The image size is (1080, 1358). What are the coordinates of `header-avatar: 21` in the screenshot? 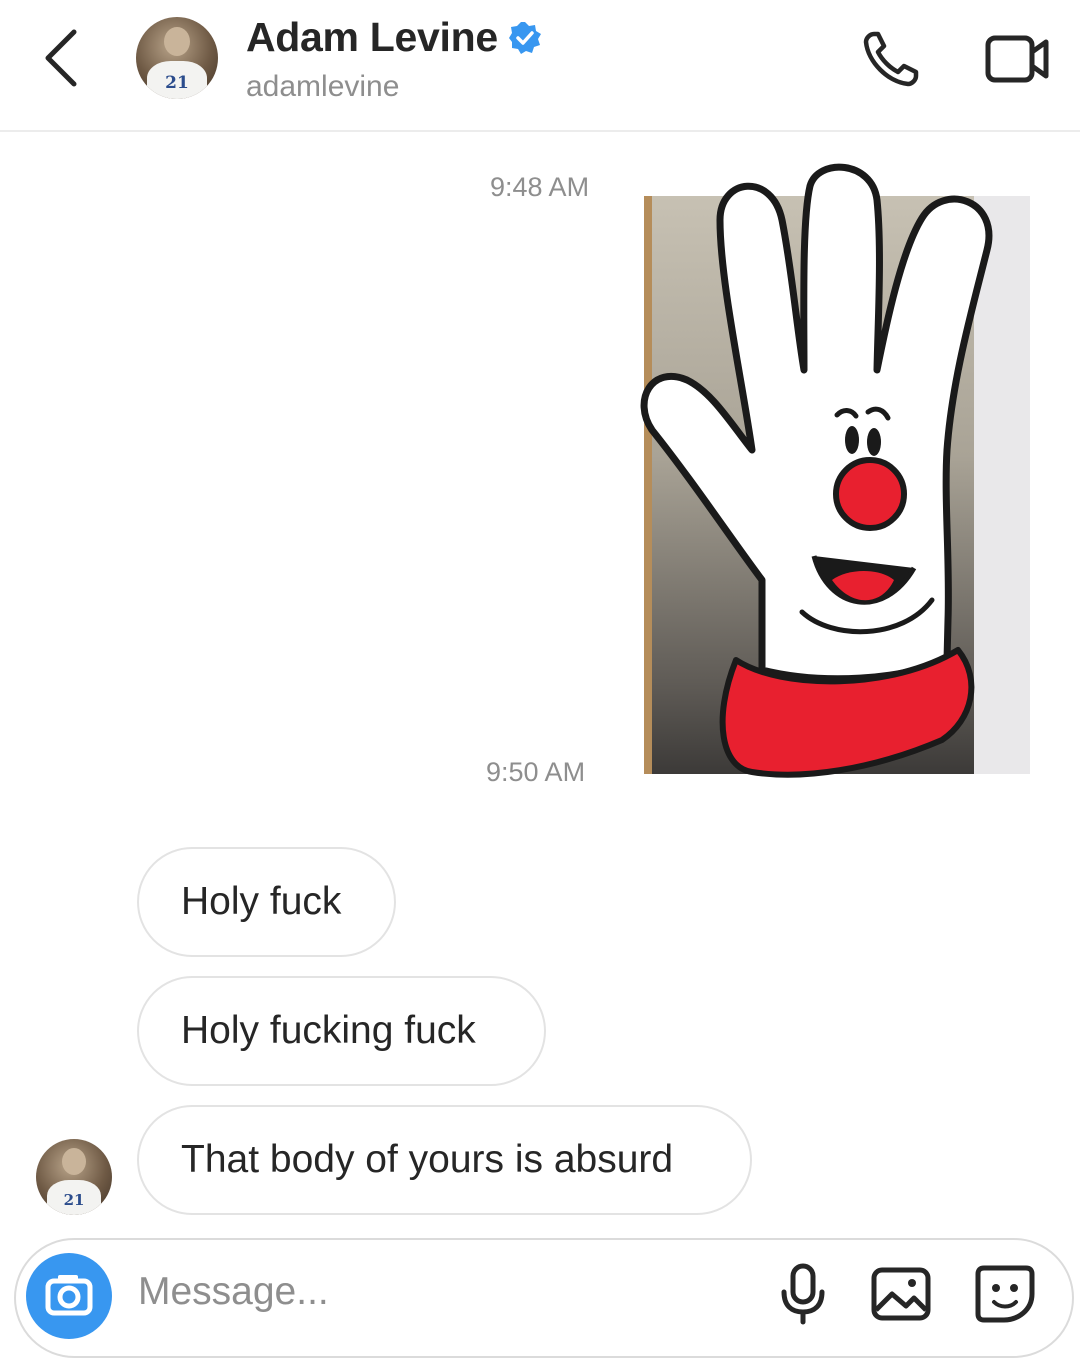 It's located at (177, 58).